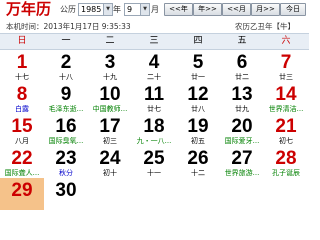  I want to click on day-cell: 1 十七, so click(22, 66).